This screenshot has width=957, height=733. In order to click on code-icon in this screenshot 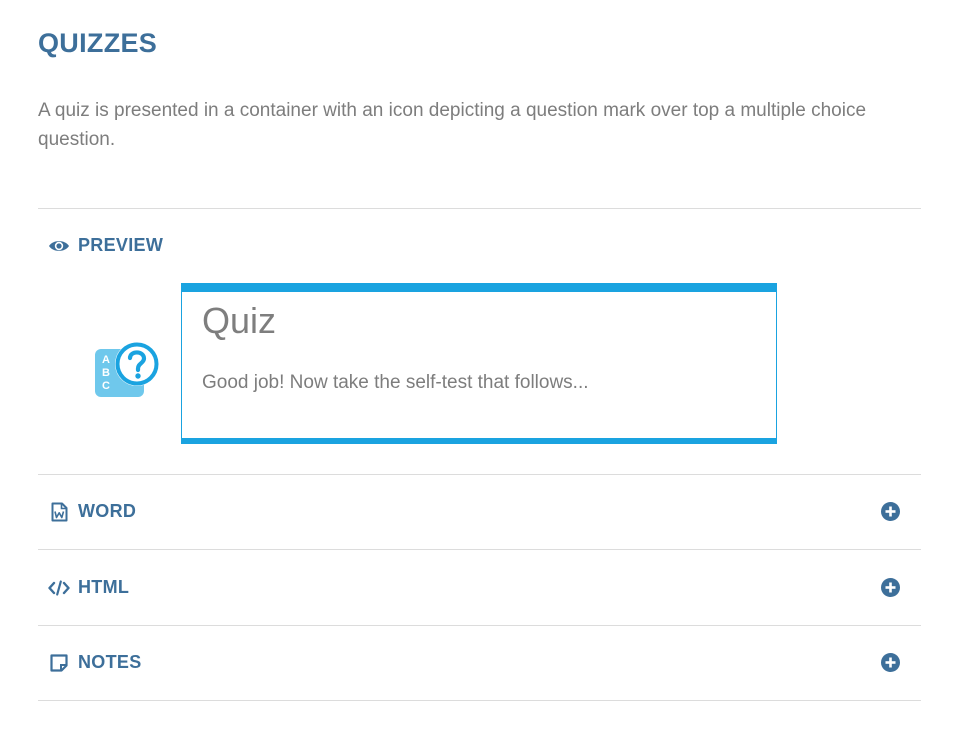, I will do `click(59, 588)`.